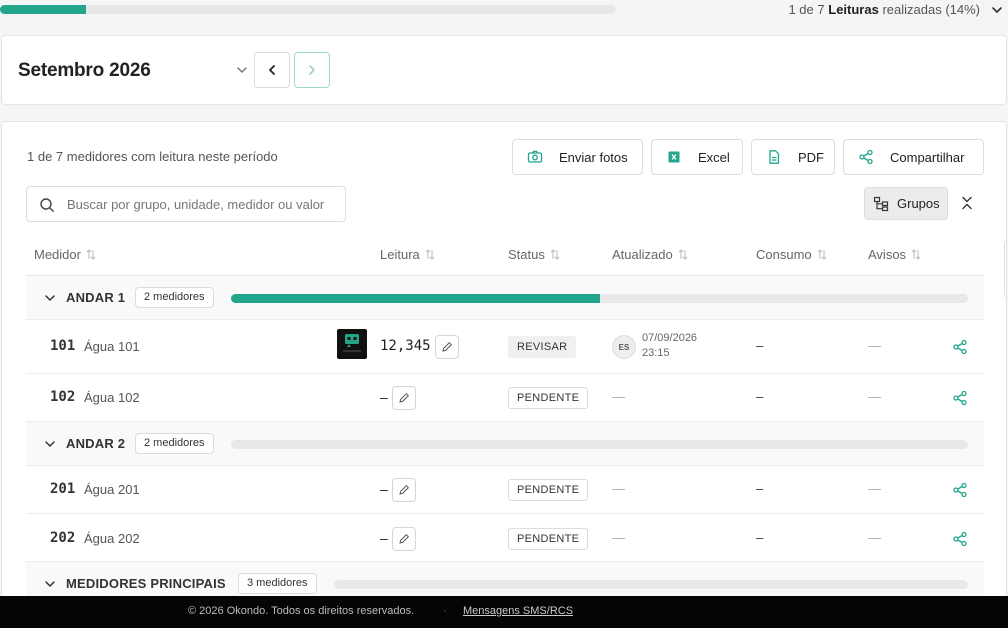 This screenshot has width=1008, height=628. I want to click on readings-progress-track, so click(308, 9).